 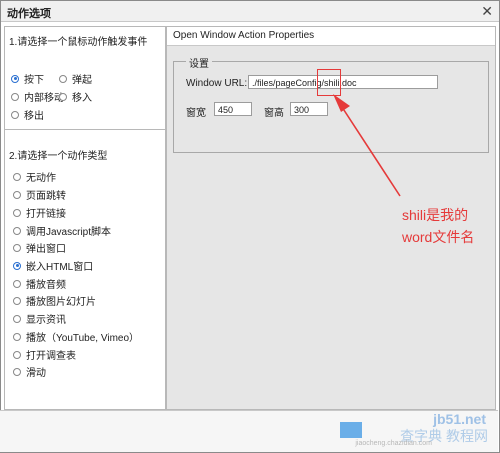 What do you see at coordinates (393, 443) in the screenshot?
I see `watermark-url: jiaocheng.chazidian.com` at bounding box center [393, 443].